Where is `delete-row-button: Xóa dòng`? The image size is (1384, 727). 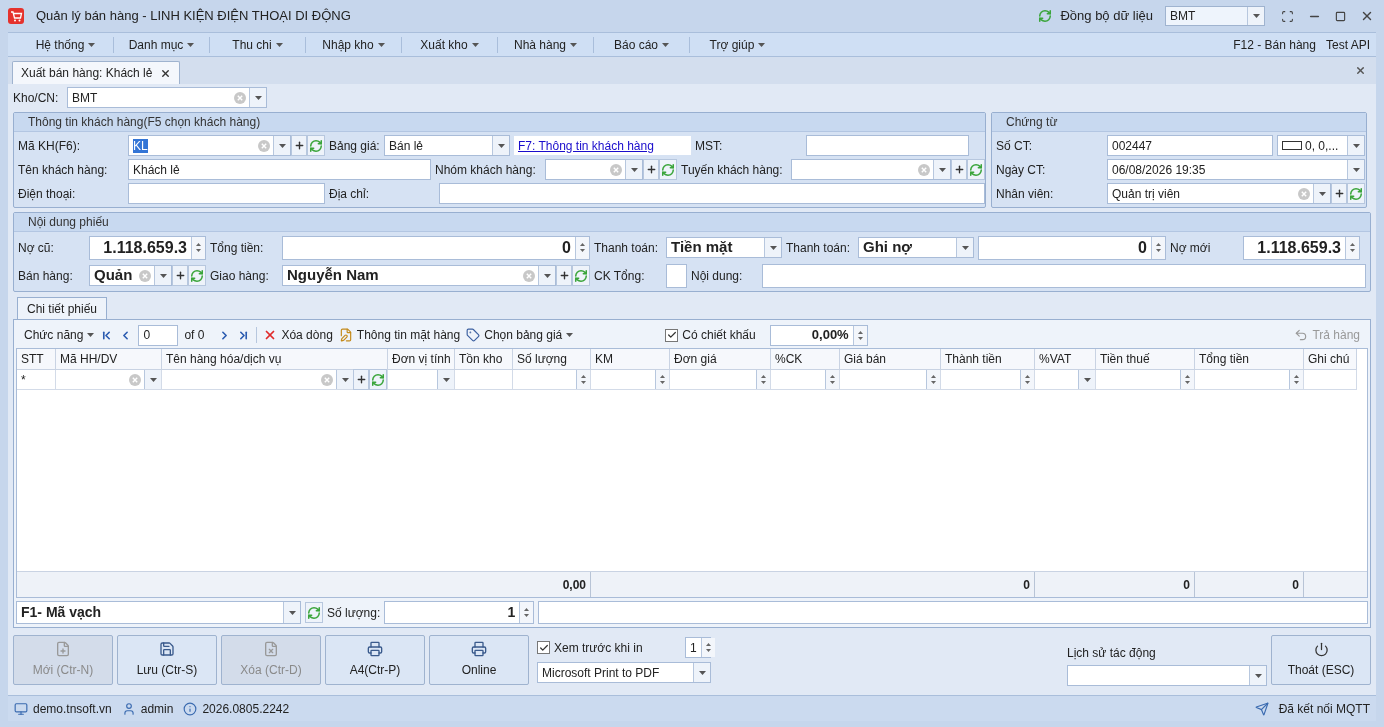
delete-row-button: Xóa dòng is located at coordinates (298, 335).